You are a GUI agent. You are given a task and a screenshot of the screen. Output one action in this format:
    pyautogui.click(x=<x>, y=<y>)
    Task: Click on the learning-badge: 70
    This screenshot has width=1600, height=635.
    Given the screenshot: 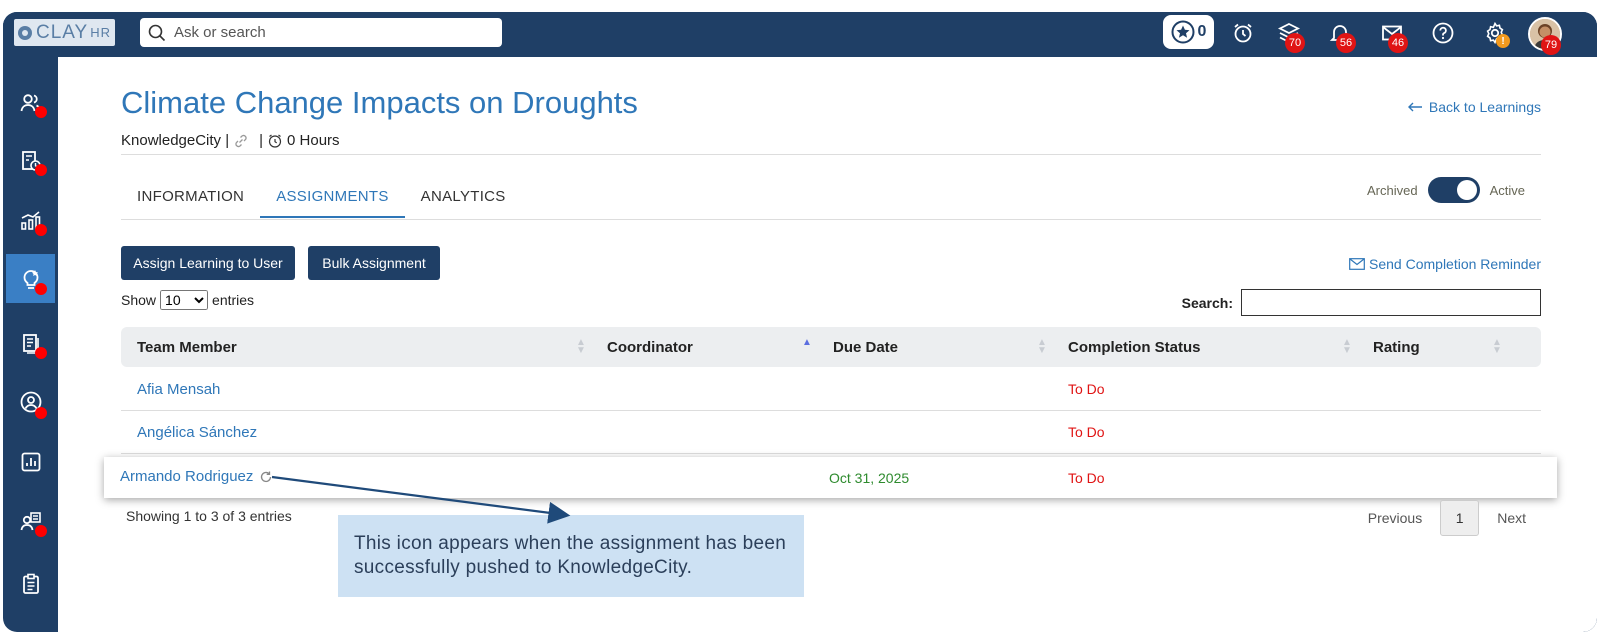 What is the action you would take?
    pyautogui.click(x=1295, y=43)
    